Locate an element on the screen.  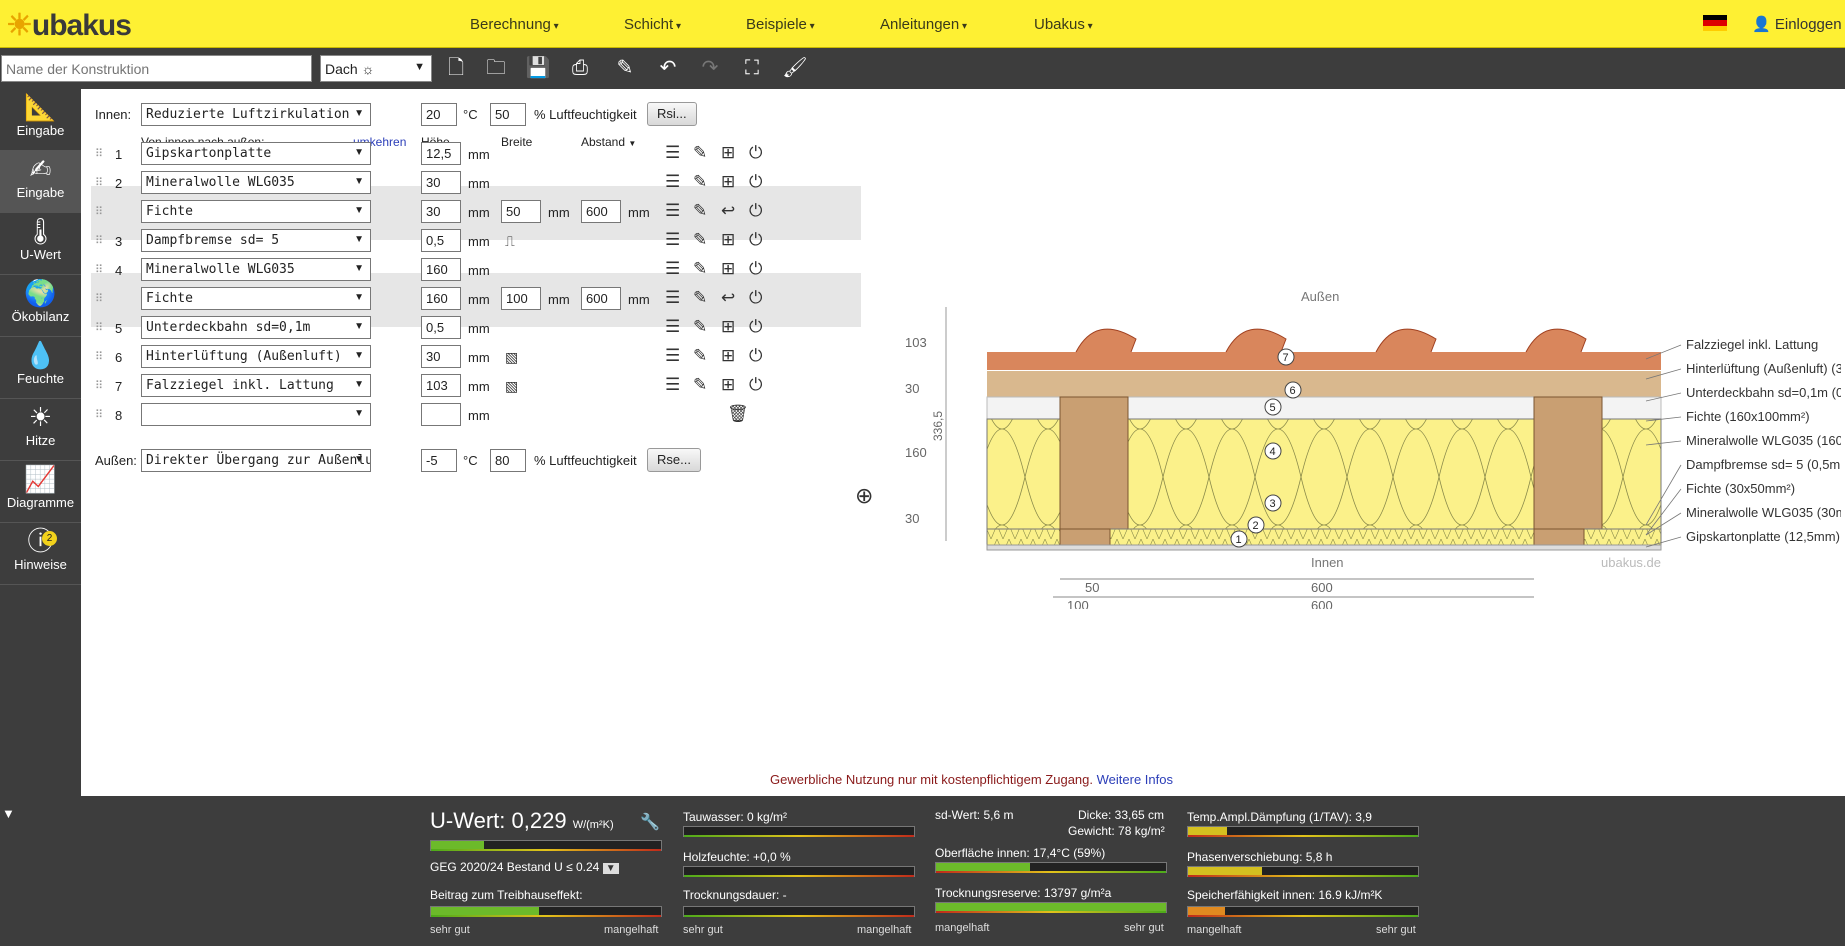
sidebar-item-hitze: ☀ Hitze is located at coordinates (40, 430).